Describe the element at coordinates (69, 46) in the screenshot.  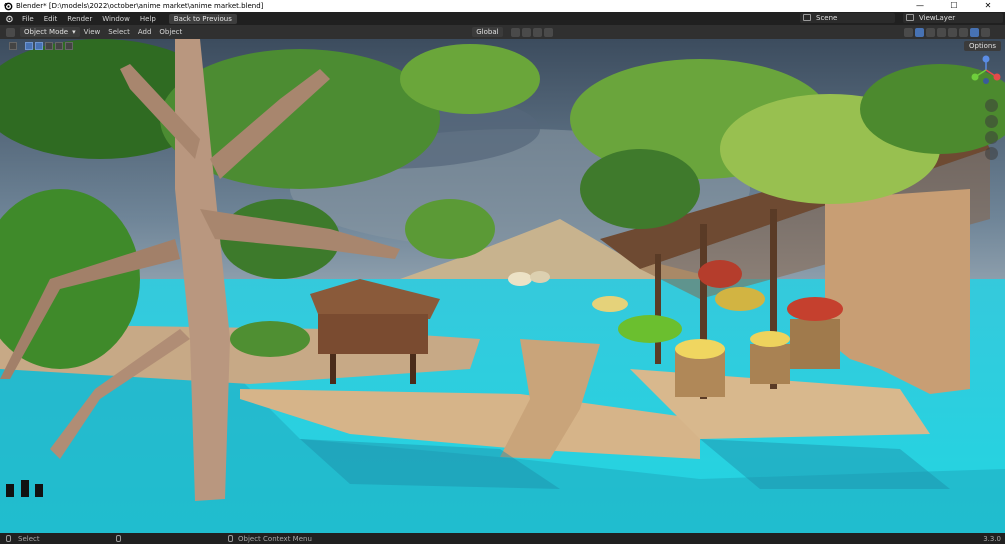
I see `select-intersect-icon` at that location.